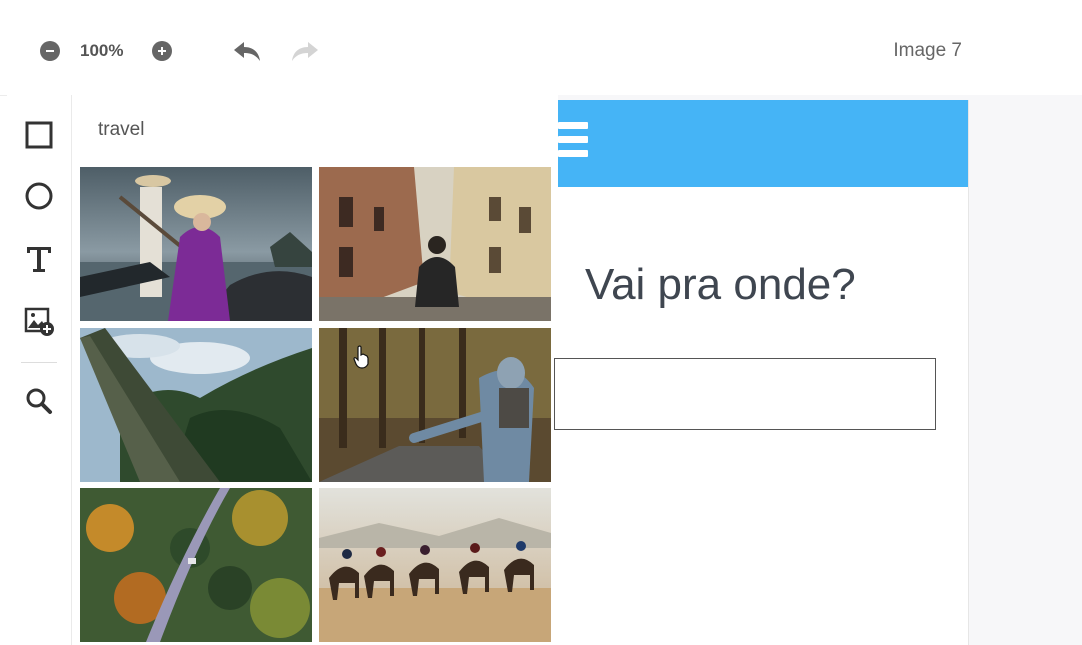 The image size is (1082, 645). I want to click on search-tool-button, so click(39, 401).